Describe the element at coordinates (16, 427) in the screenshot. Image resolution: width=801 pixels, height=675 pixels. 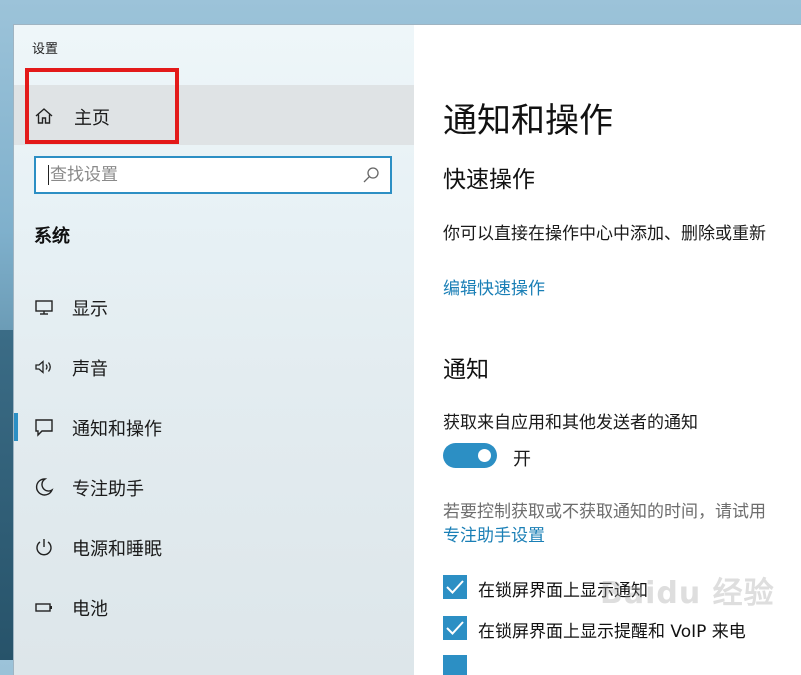
I see `selected-indicator` at that location.